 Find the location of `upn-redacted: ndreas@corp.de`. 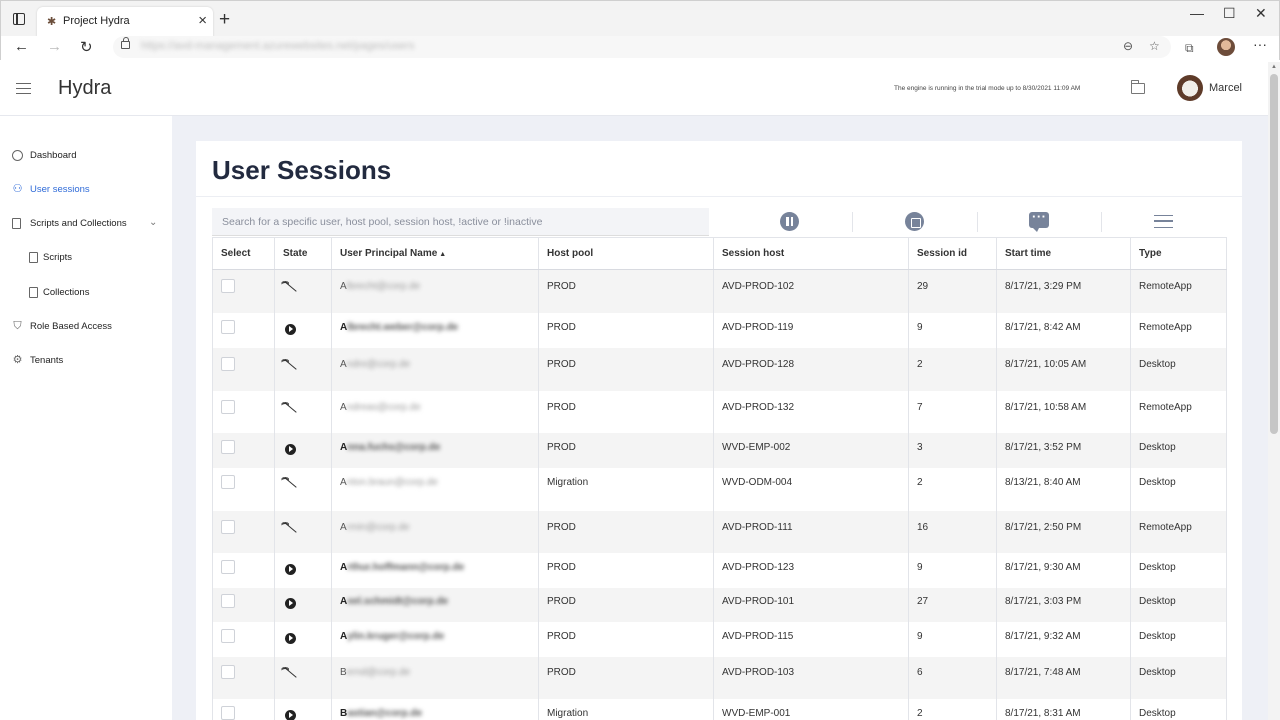

upn-redacted: ndreas@corp.de is located at coordinates (383, 407).